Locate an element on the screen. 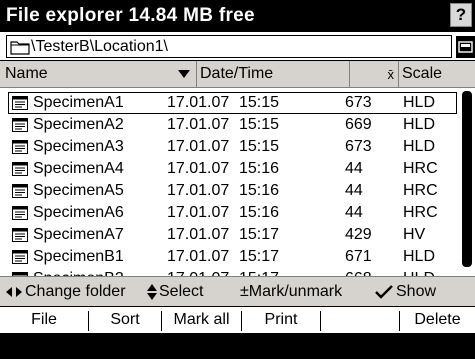  folder-icon is located at coordinates (20, 47).